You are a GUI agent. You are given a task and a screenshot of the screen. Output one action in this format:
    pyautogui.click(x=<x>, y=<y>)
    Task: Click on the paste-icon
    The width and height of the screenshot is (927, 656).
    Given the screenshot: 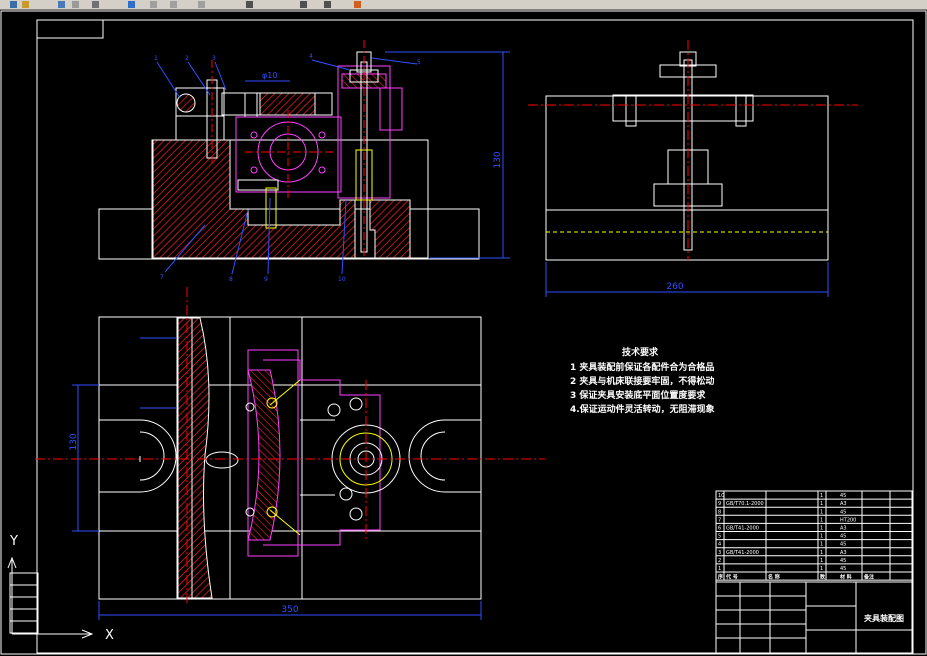 What is the action you would take?
    pyautogui.click(x=201, y=4)
    